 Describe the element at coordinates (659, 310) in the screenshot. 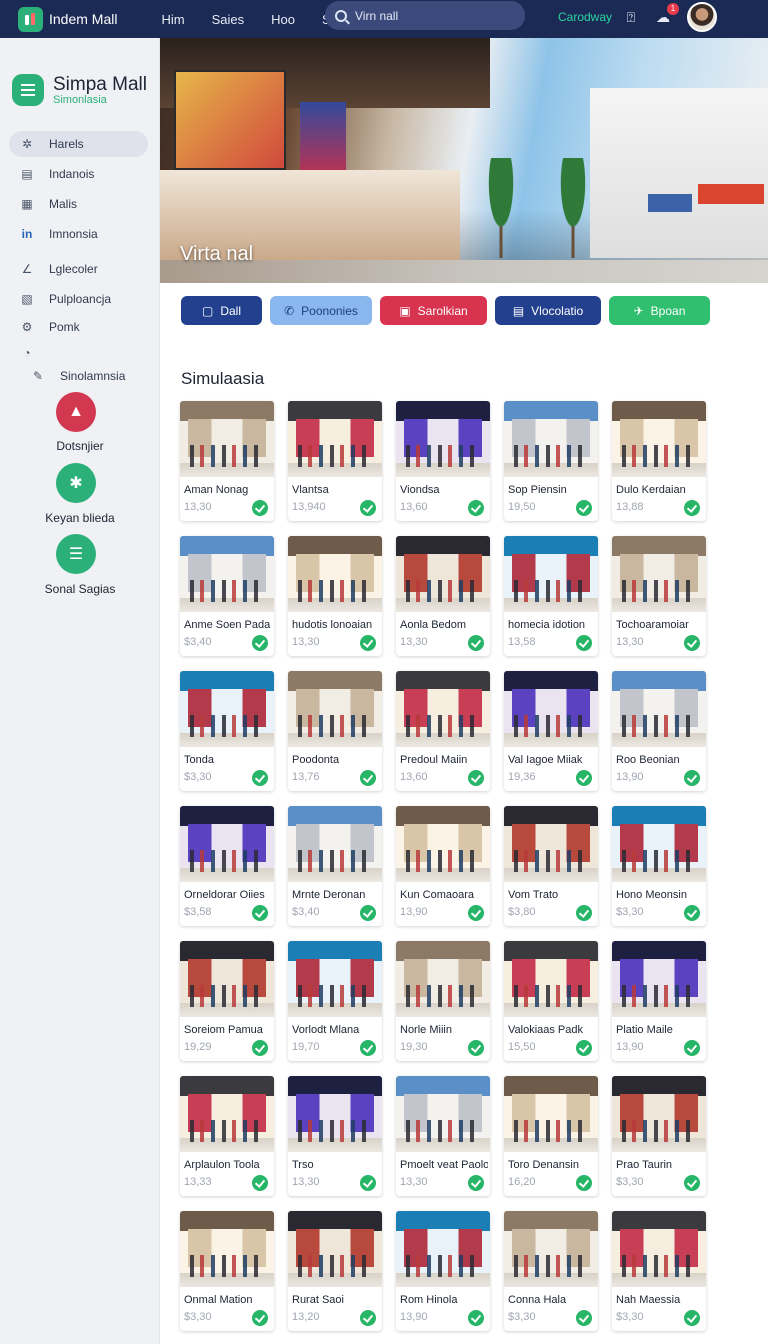

I see `action-button-5: ✈ Bpoan` at that location.